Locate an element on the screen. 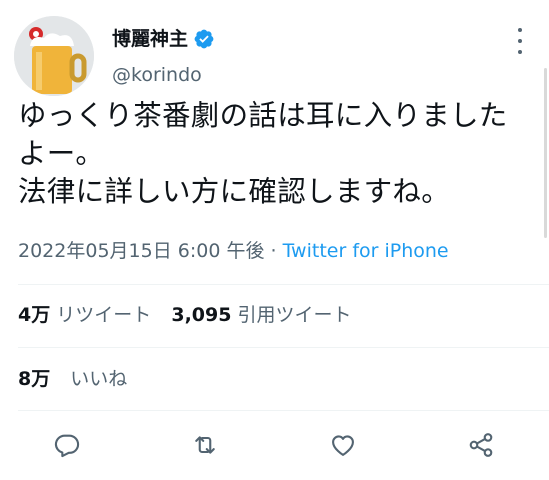 The width and height of the screenshot is (549, 480). retweet-icon is located at coordinates (205, 445).